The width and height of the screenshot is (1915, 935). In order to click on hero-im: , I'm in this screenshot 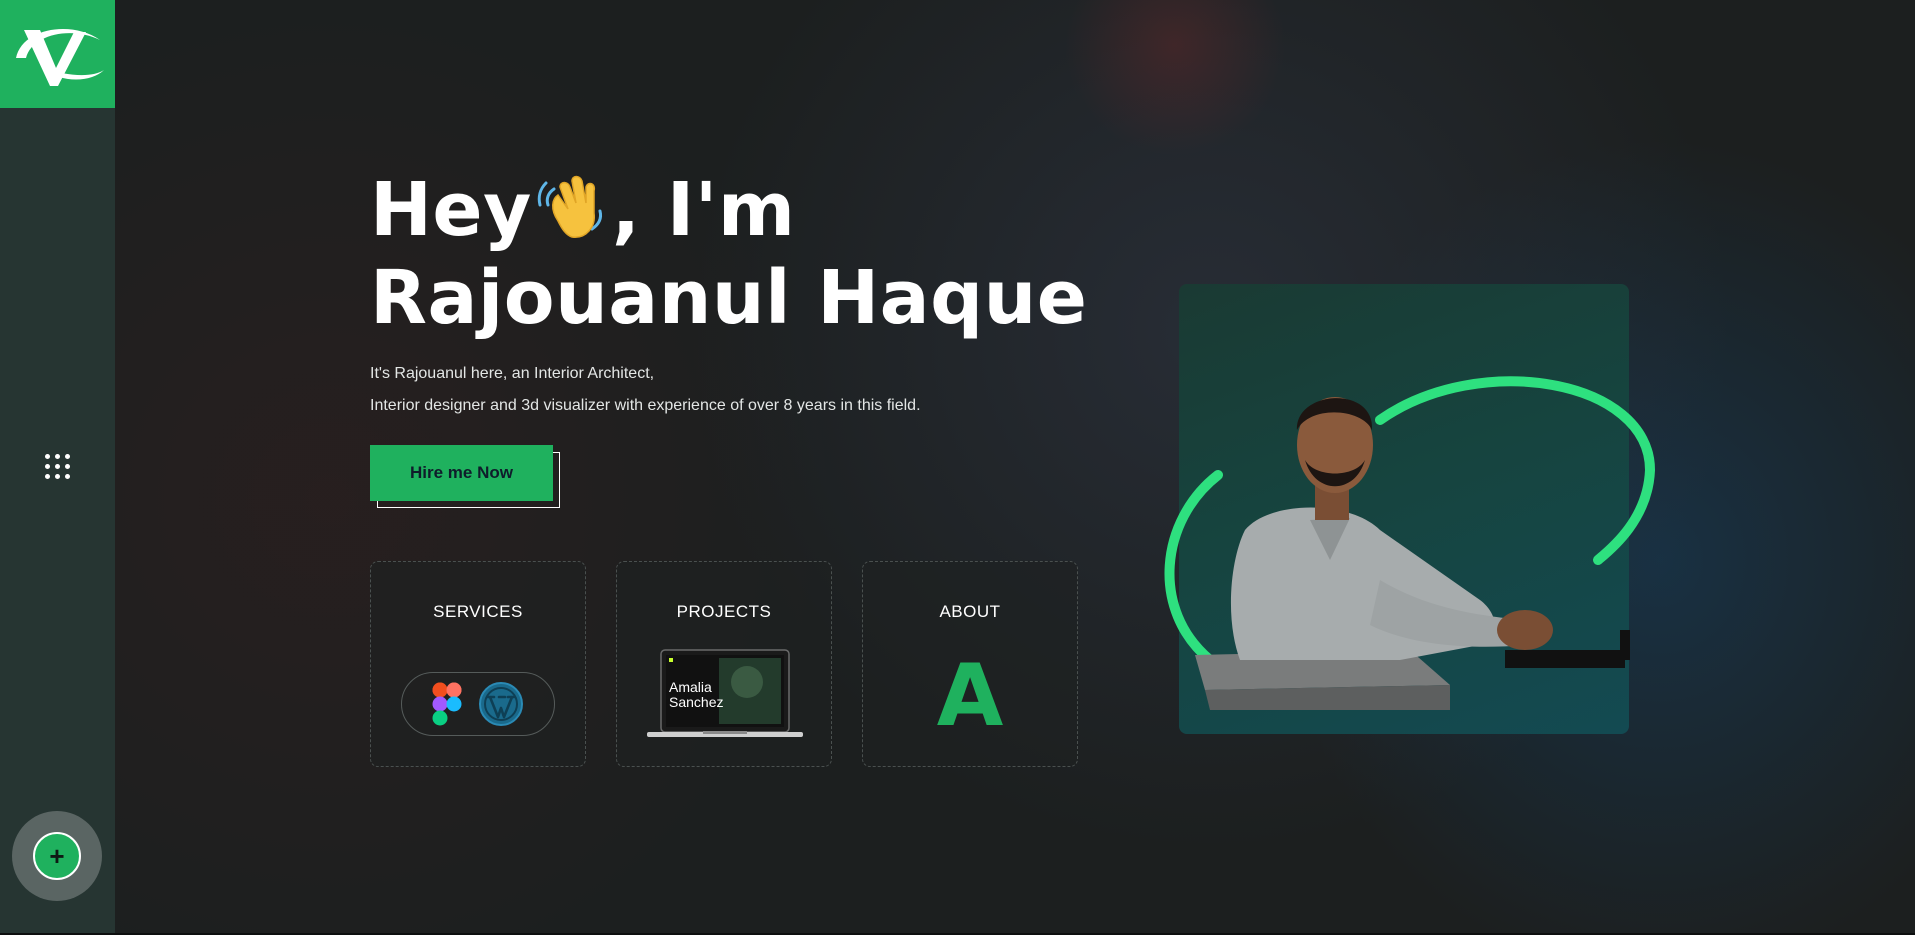, I will do `click(703, 210)`.